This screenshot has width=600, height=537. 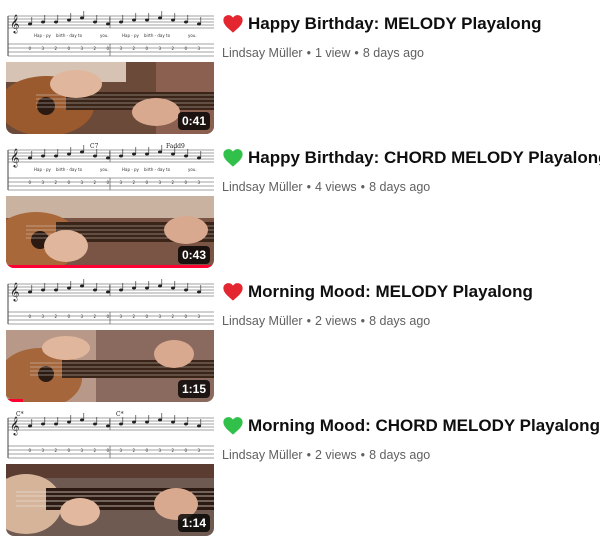 What do you see at coordinates (110, 339) in the screenshot?
I see `video-thumbnail: 𝄞 0 3 2 0 3 2 0 3 2 0 3 2 0 3 1:15` at bounding box center [110, 339].